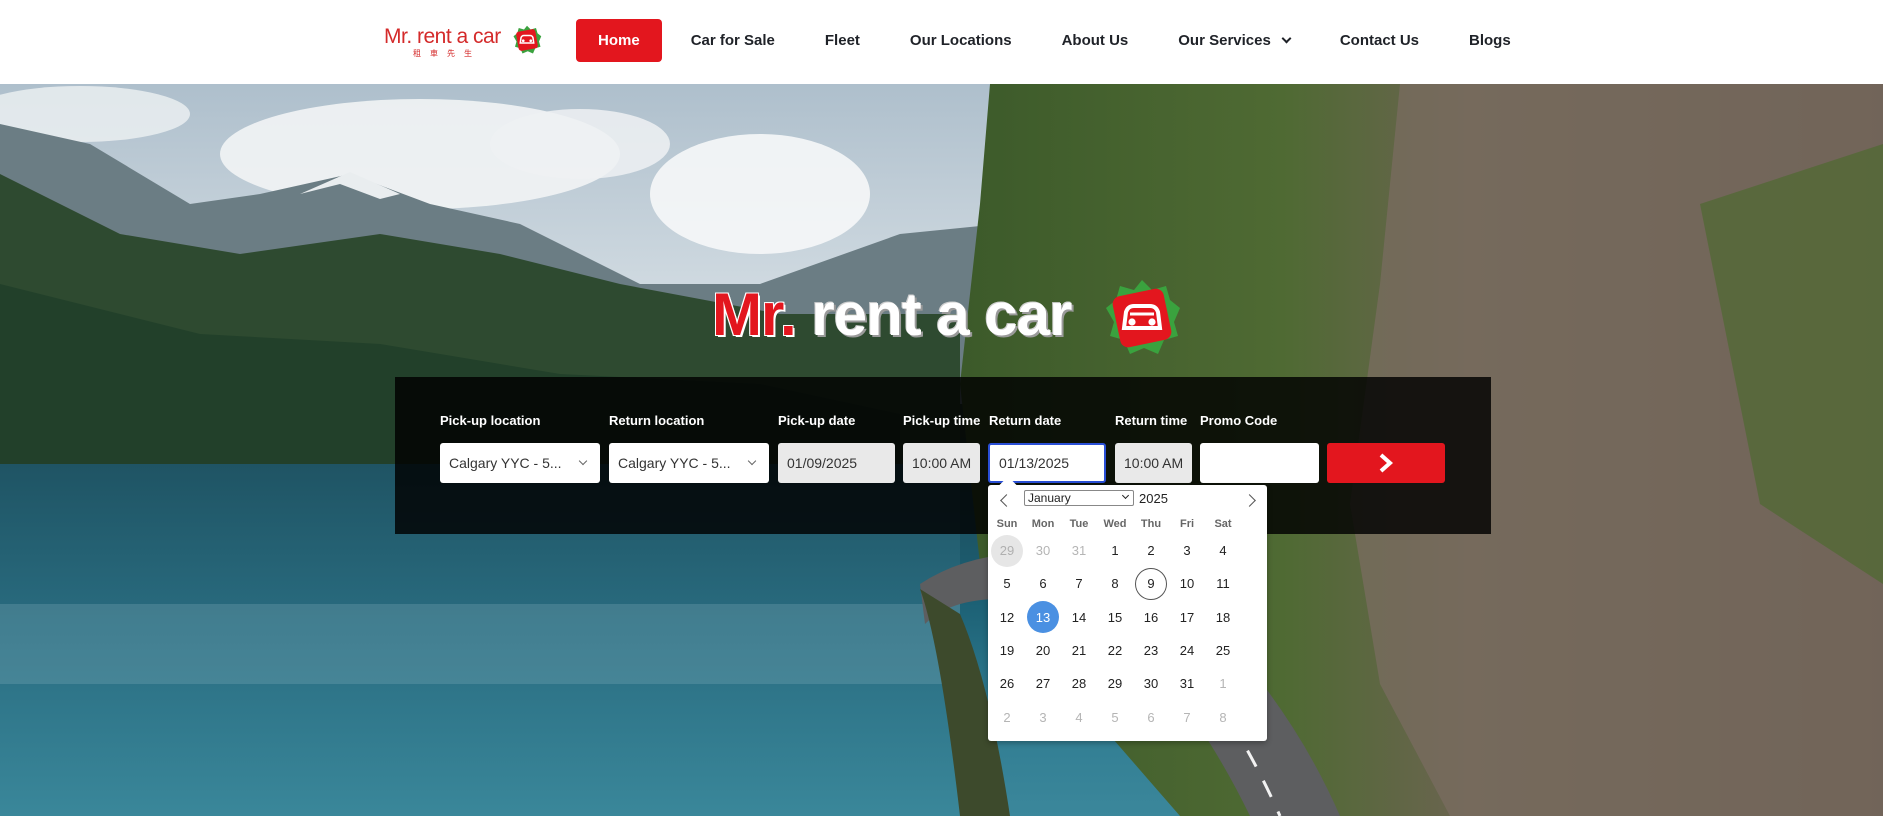 This screenshot has height=816, width=1883. I want to click on search-submit-button, so click(1386, 463).